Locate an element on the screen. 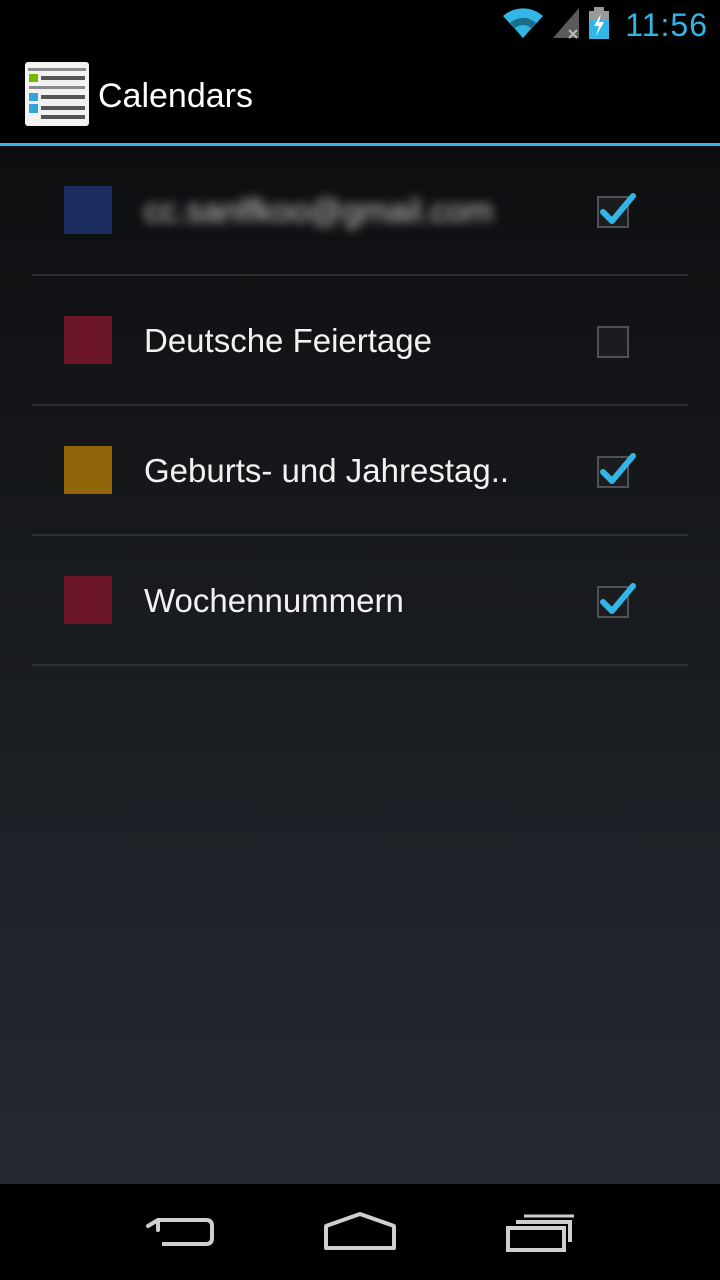 The height and width of the screenshot is (1280, 720). list-item: Deutsche Feiertage is located at coordinates (360, 341).